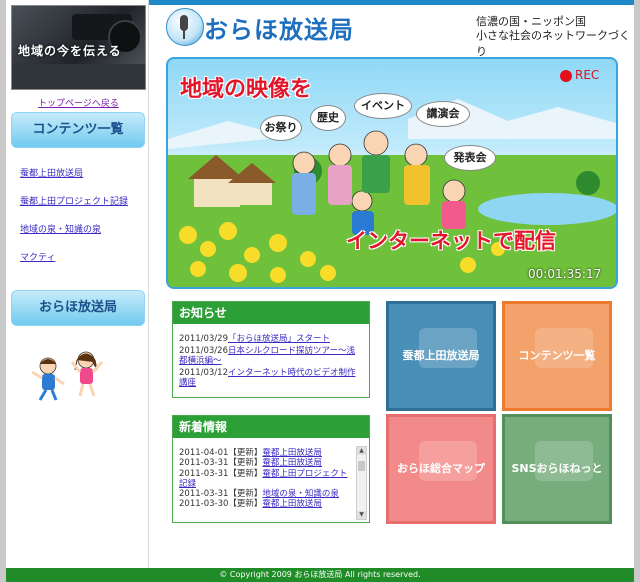  I want to click on latest-item: 2011-03-31【更新】地域の泉・知識の泉, so click(267, 494).